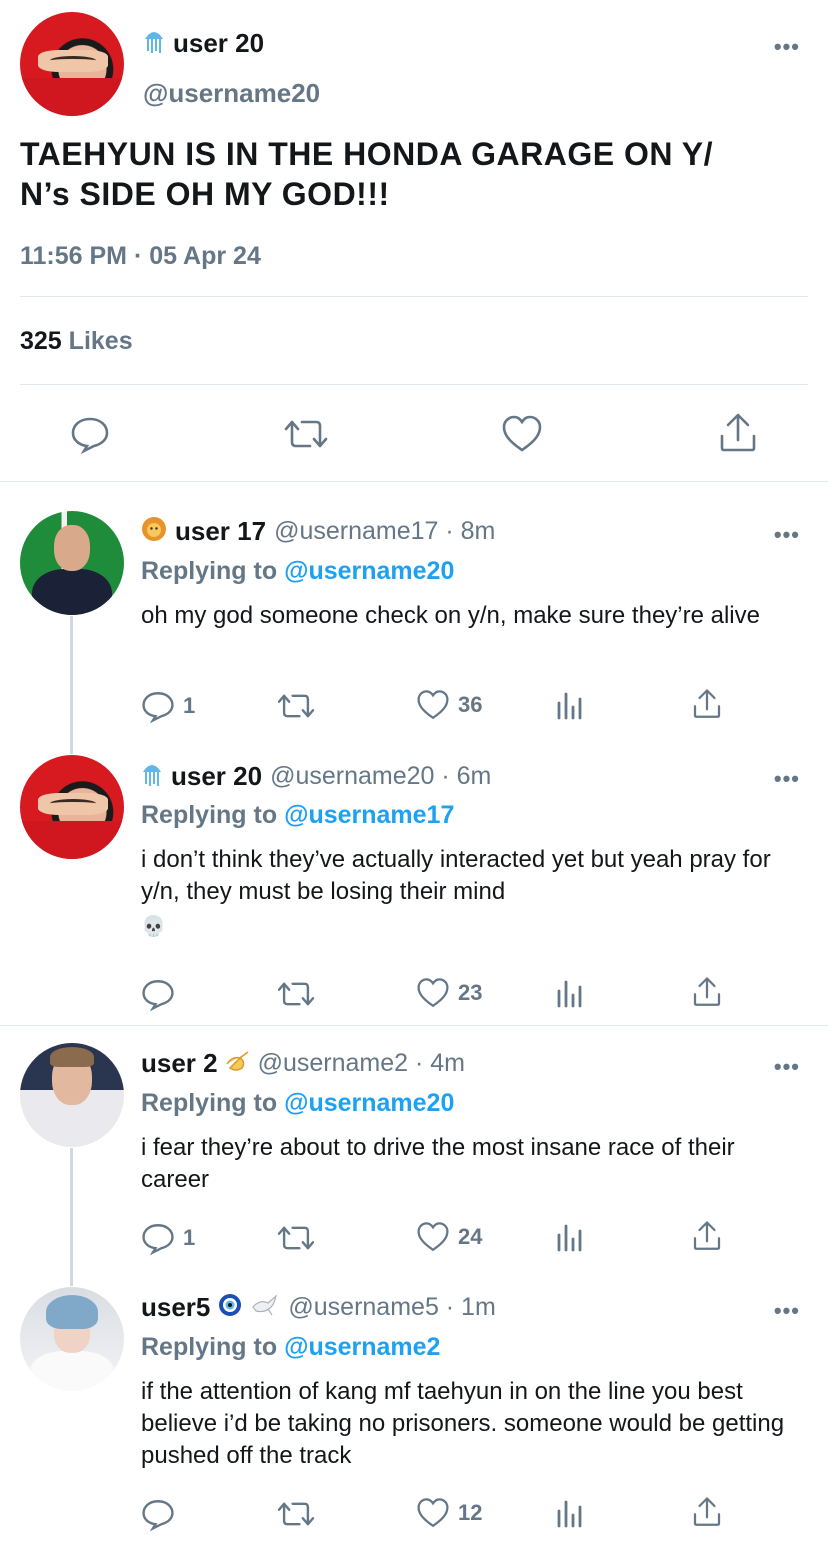 The width and height of the screenshot is (828, 1544). What do you see at coordinates (787, 1311) in the screenshot?
I see `reply-4-more-icon: •••` at bounding box center [787, 1311].